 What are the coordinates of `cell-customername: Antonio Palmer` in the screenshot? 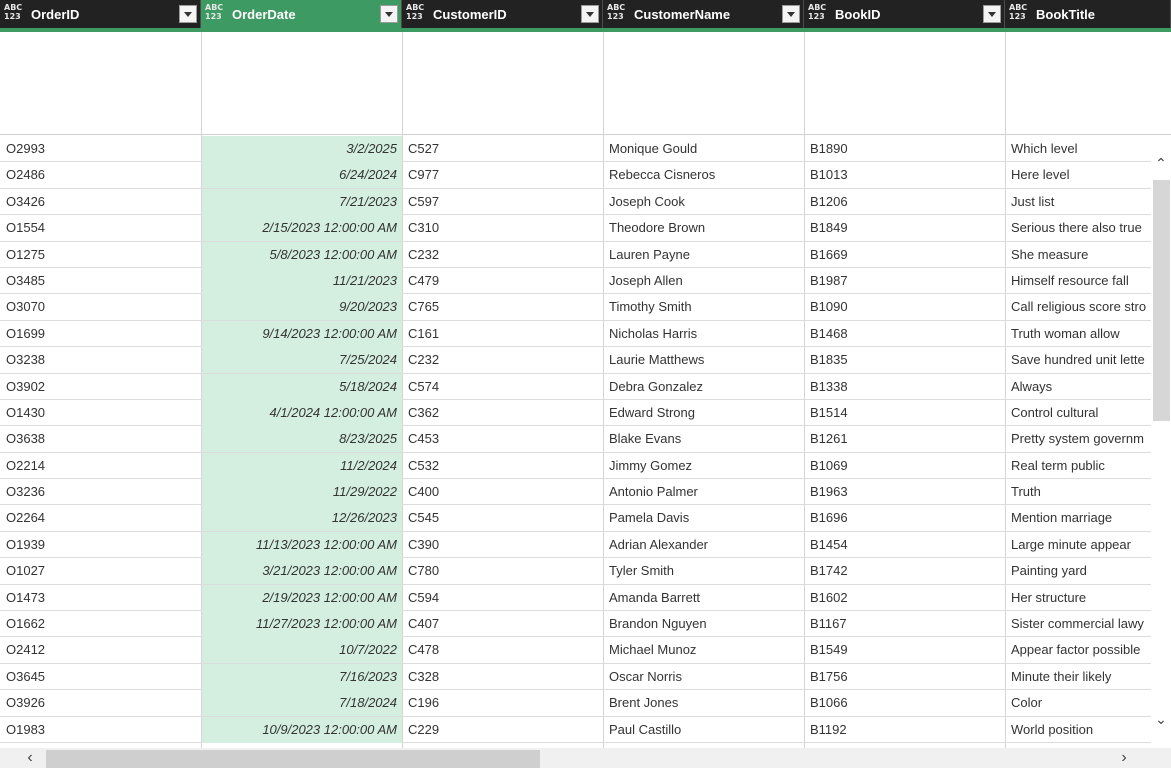 It's located at (704, 492).